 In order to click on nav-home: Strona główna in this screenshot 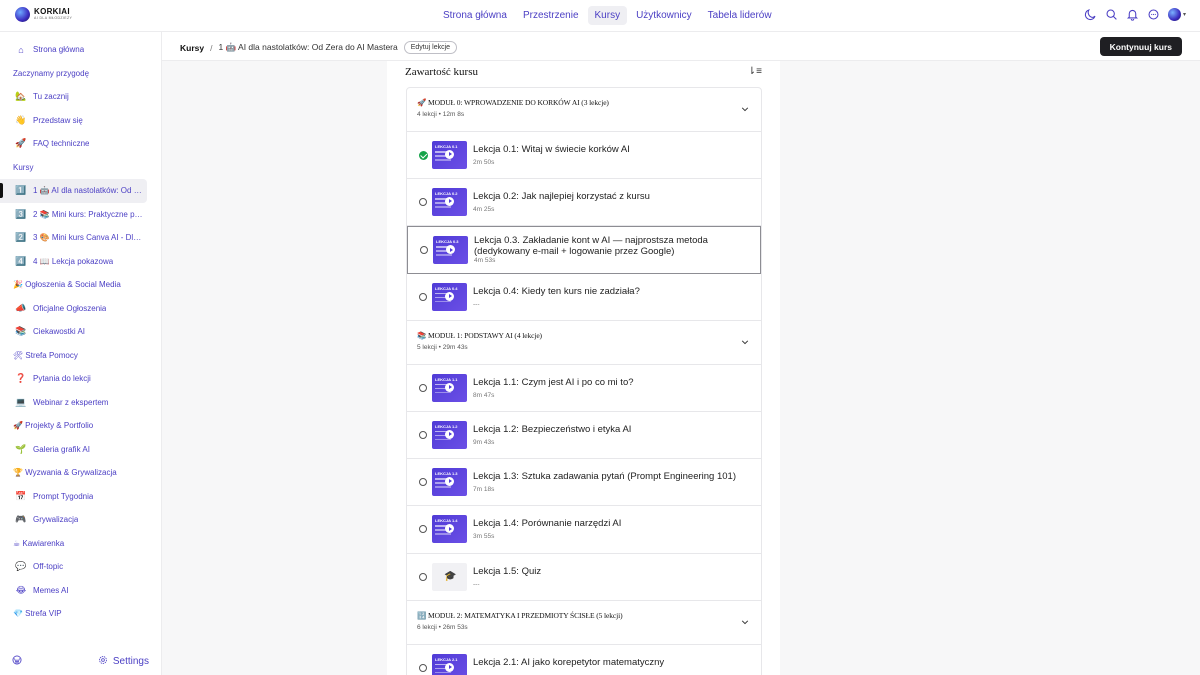, I will do `click(475, 15)`.